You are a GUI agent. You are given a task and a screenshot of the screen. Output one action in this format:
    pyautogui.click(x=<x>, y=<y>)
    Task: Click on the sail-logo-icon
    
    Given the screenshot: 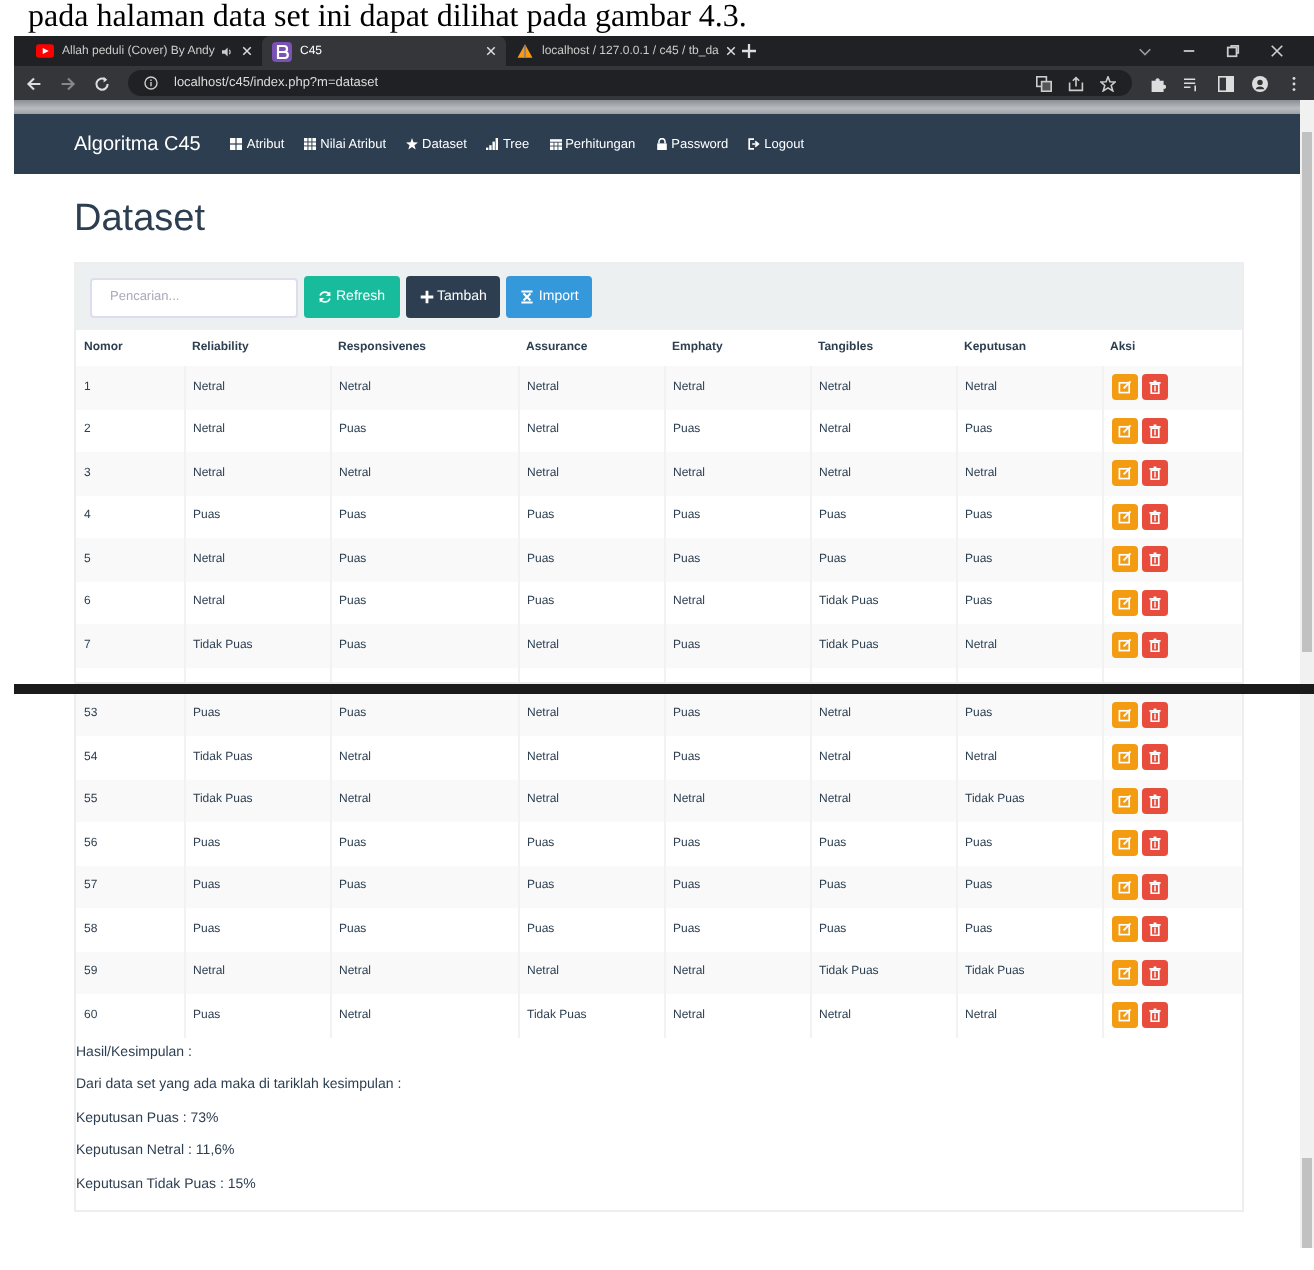 What is the action you would take?
    pyautogui.click(x=525, y=51)
    